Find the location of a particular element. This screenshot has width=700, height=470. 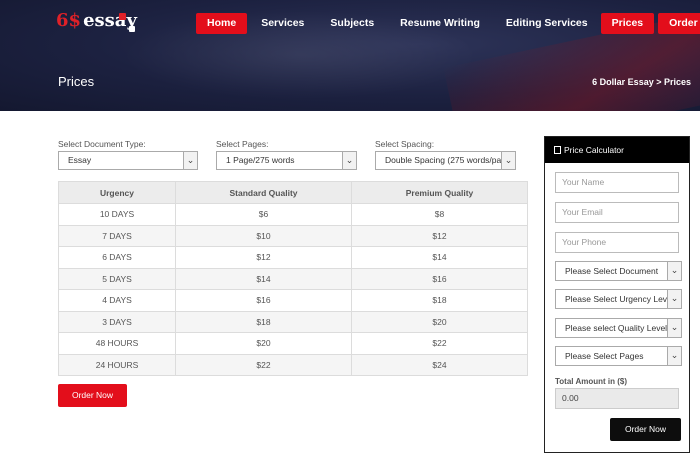

premium-price-cell: $20 is located at coordinates (439, 321).